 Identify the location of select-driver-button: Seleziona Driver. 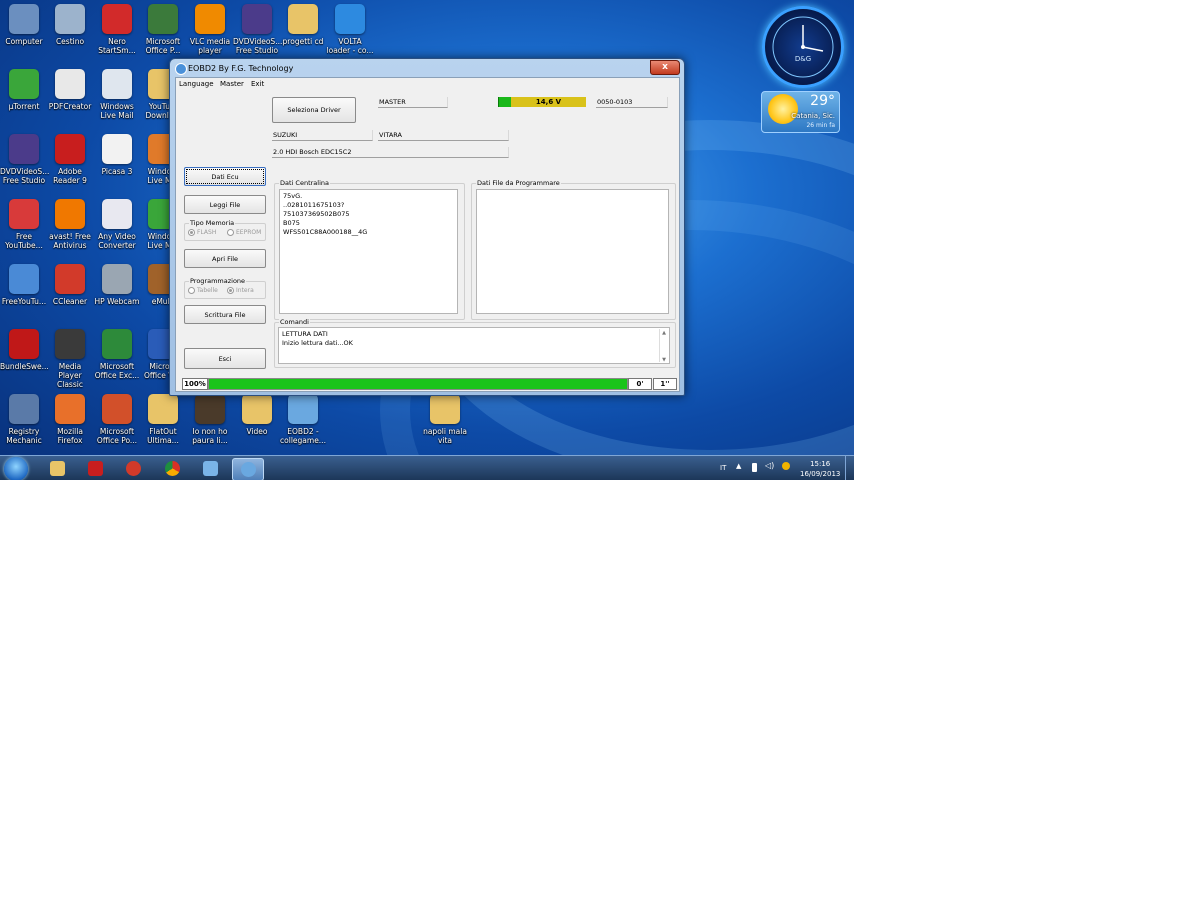
(314, 110).